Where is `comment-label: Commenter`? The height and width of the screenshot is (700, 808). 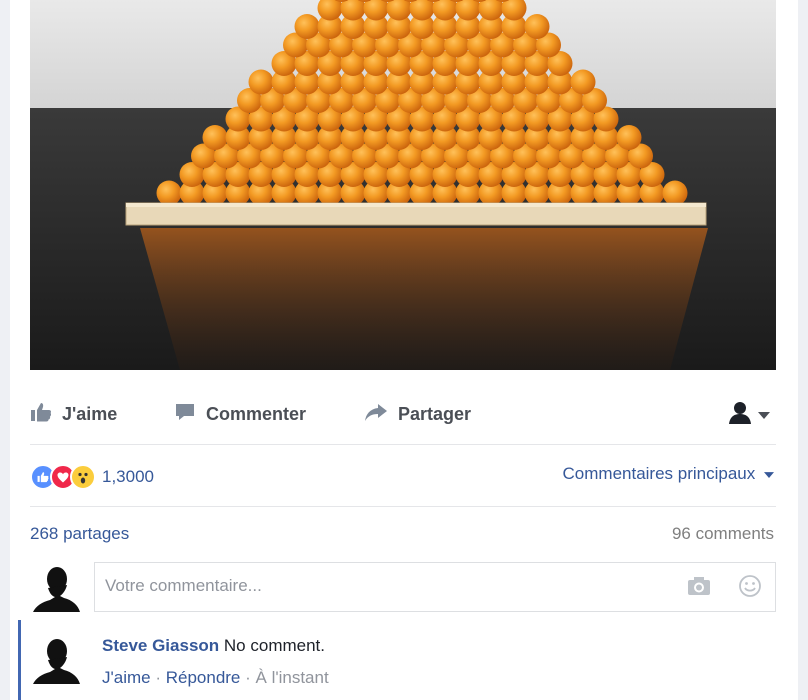
comment-label: Commenter is located at coordinates (256, 413).